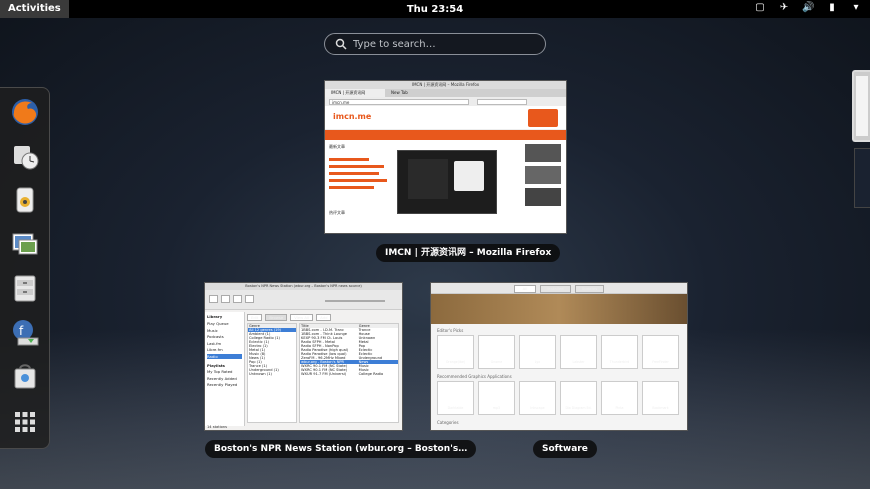  What do you see at coordinates (537, 352) in the screenshot?
I see `pick-tile: Lyx` at bounding box center [537, 352].